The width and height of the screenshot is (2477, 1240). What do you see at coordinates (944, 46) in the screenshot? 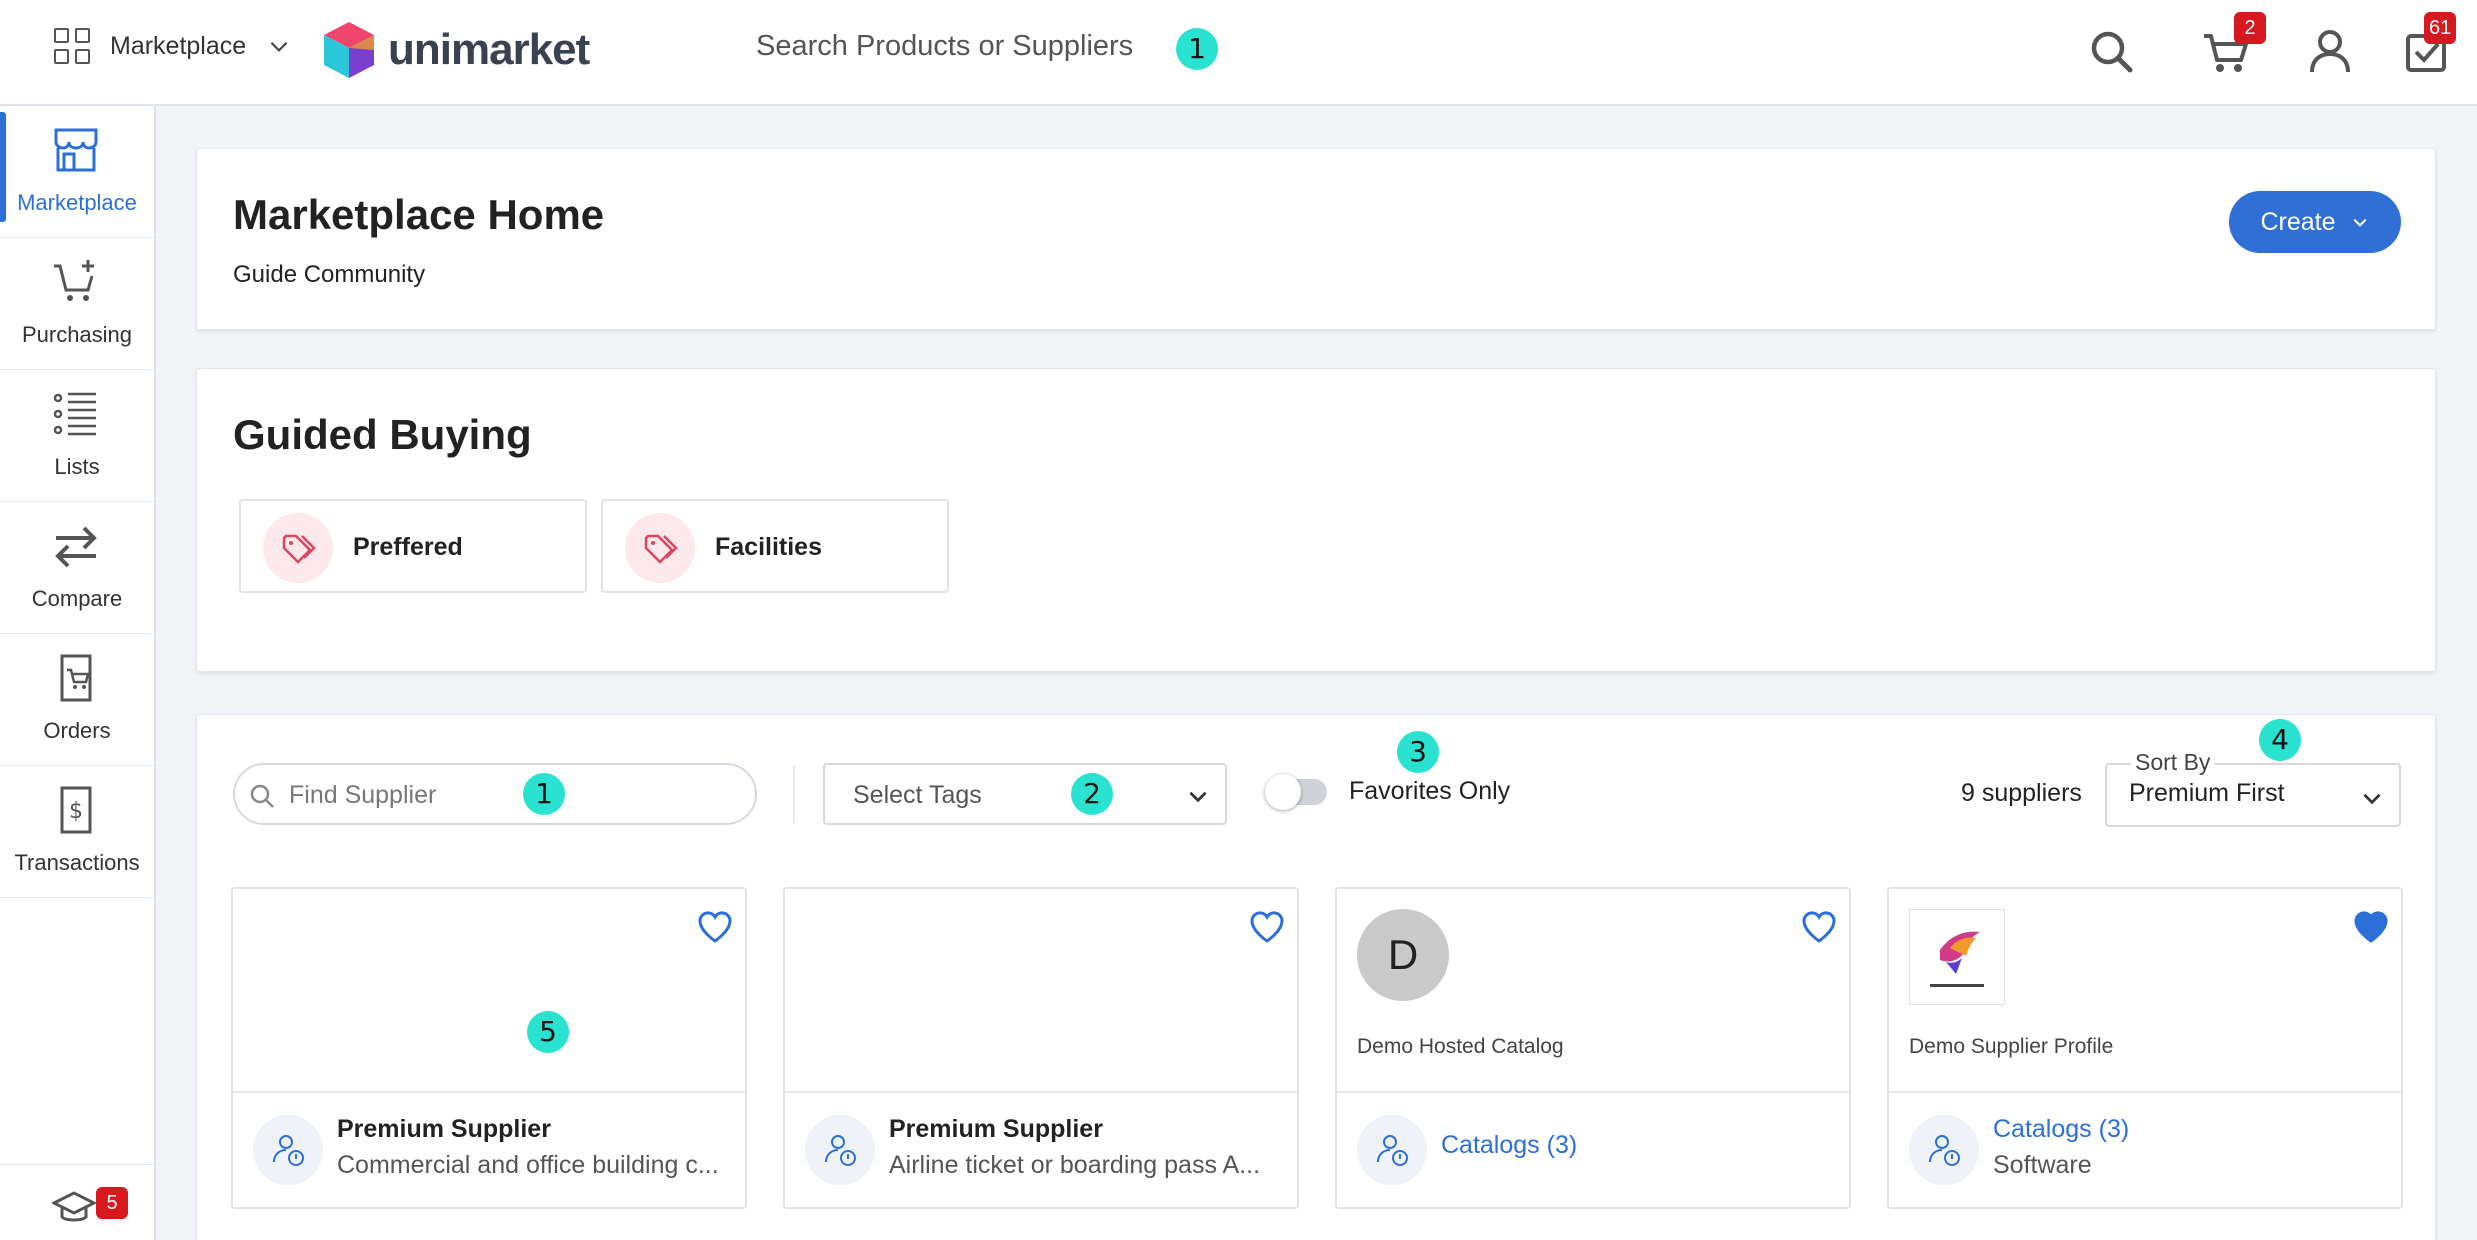
I see `global-search: Search Products or Suppliers` at bounding box center [944, 46].